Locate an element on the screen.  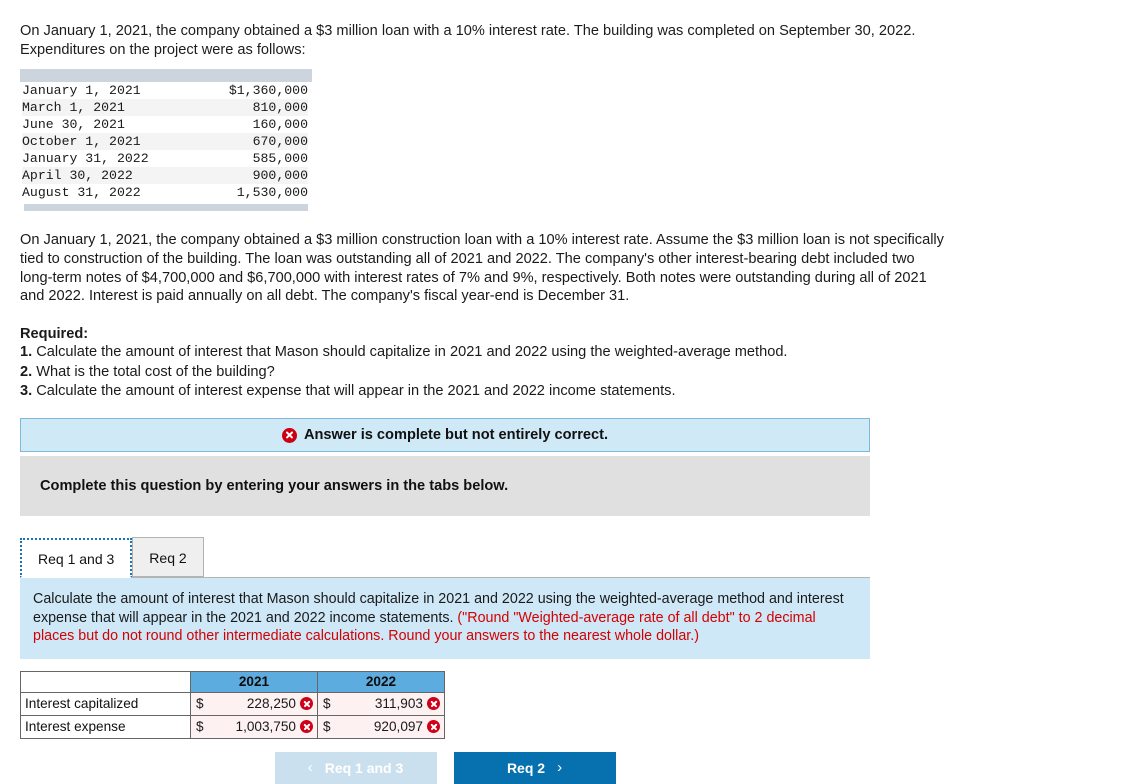
expenditure-date: January 1, 2021 is located at coordinates (81, 91).